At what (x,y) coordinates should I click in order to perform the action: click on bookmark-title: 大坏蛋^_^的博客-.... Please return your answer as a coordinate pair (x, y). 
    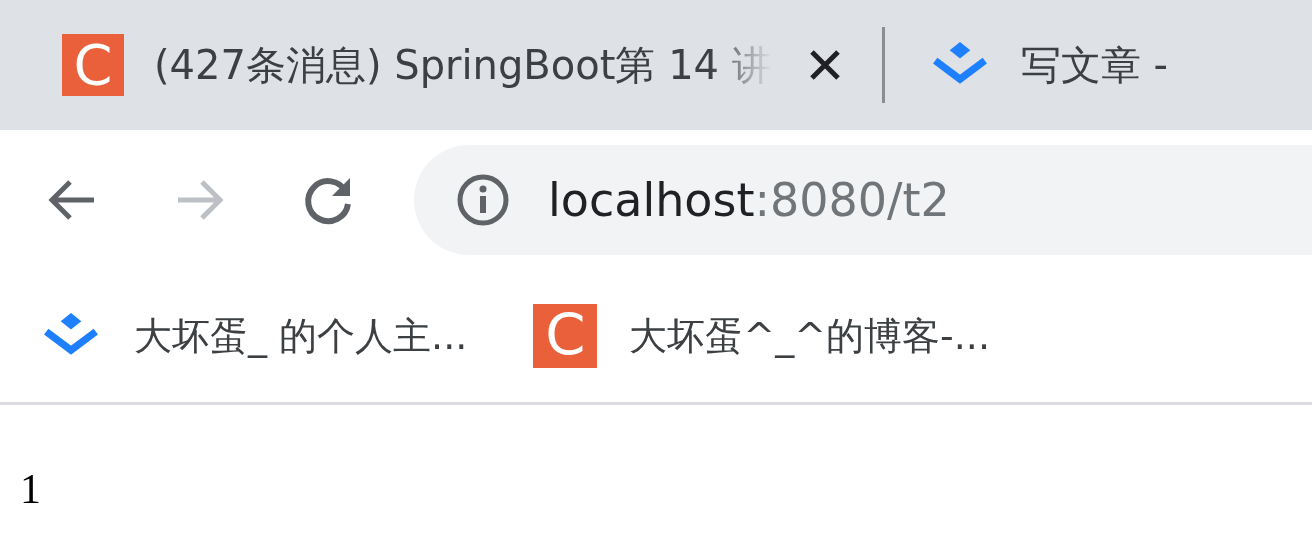
    Looking at the image, I should click on (809, 336).